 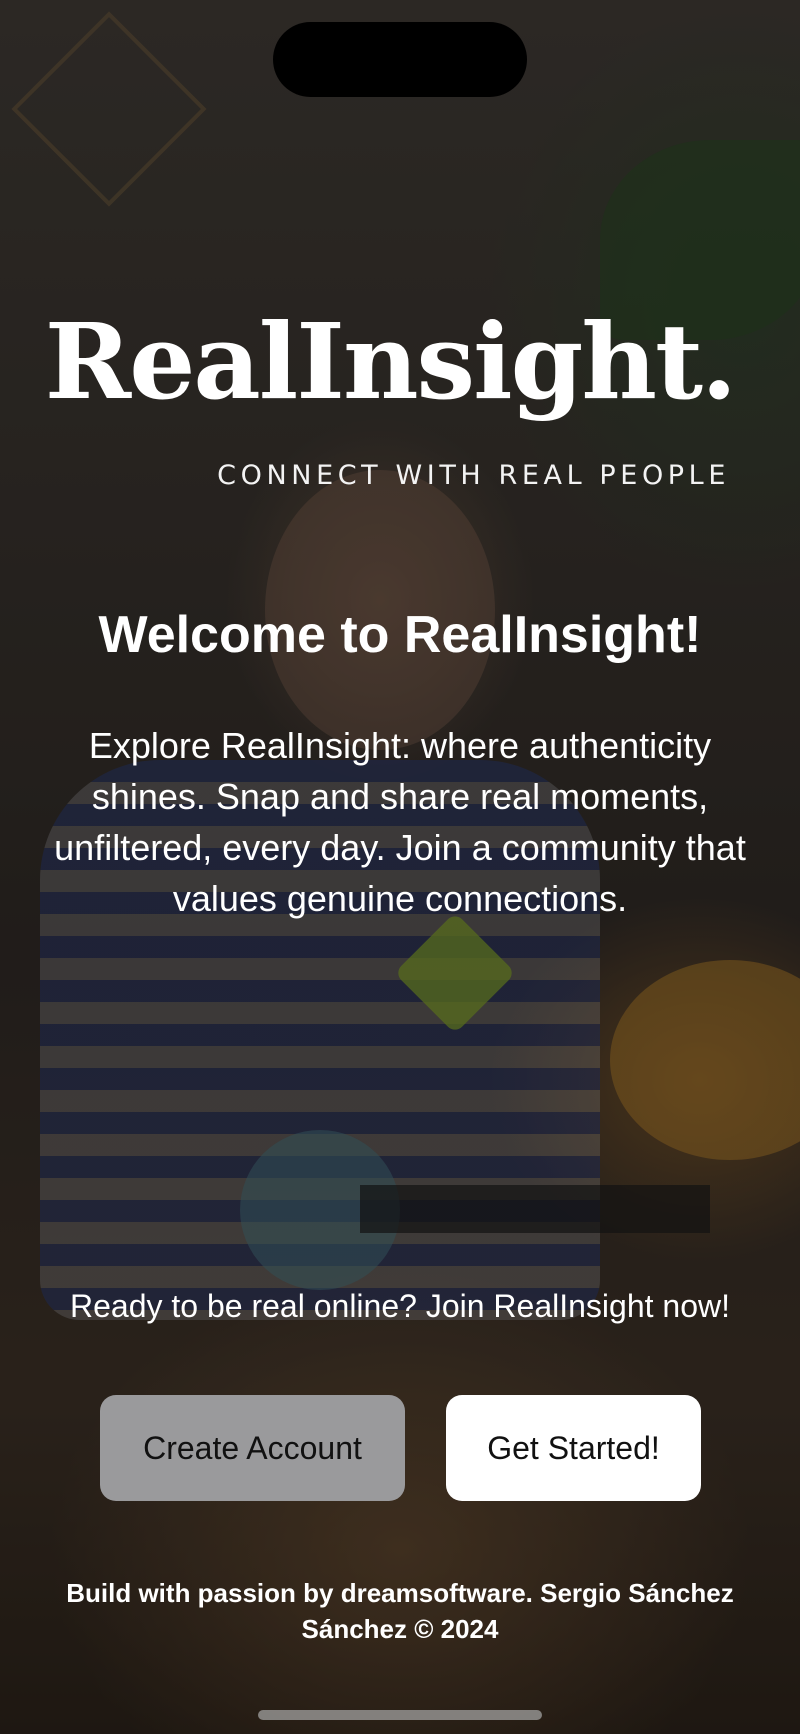 I want to click on home-indicator, so click(x=400, y=1715).